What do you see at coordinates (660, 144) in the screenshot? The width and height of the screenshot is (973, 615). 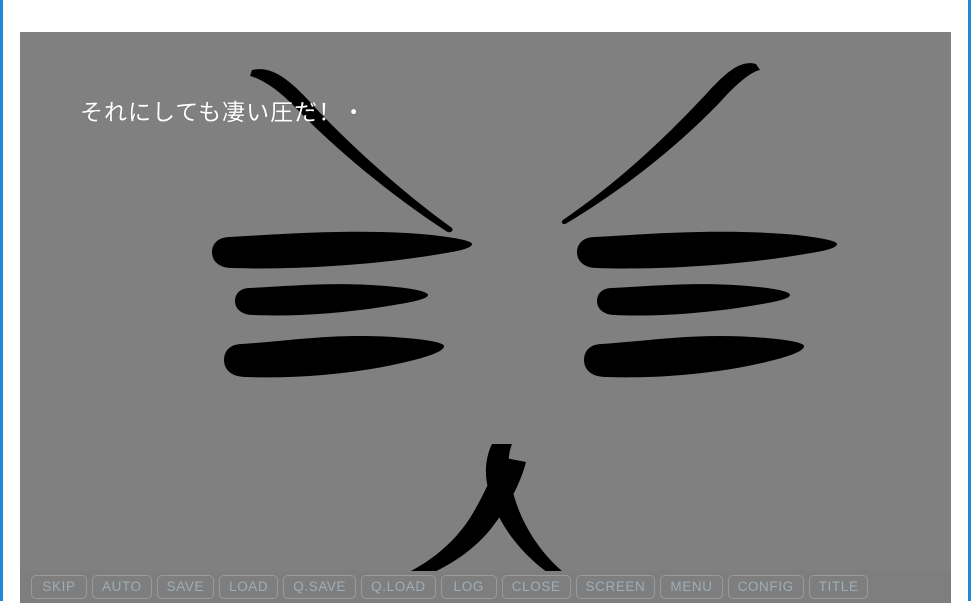 I see `right-upper-diagonal-stroke` at bounding box center [660, 144].